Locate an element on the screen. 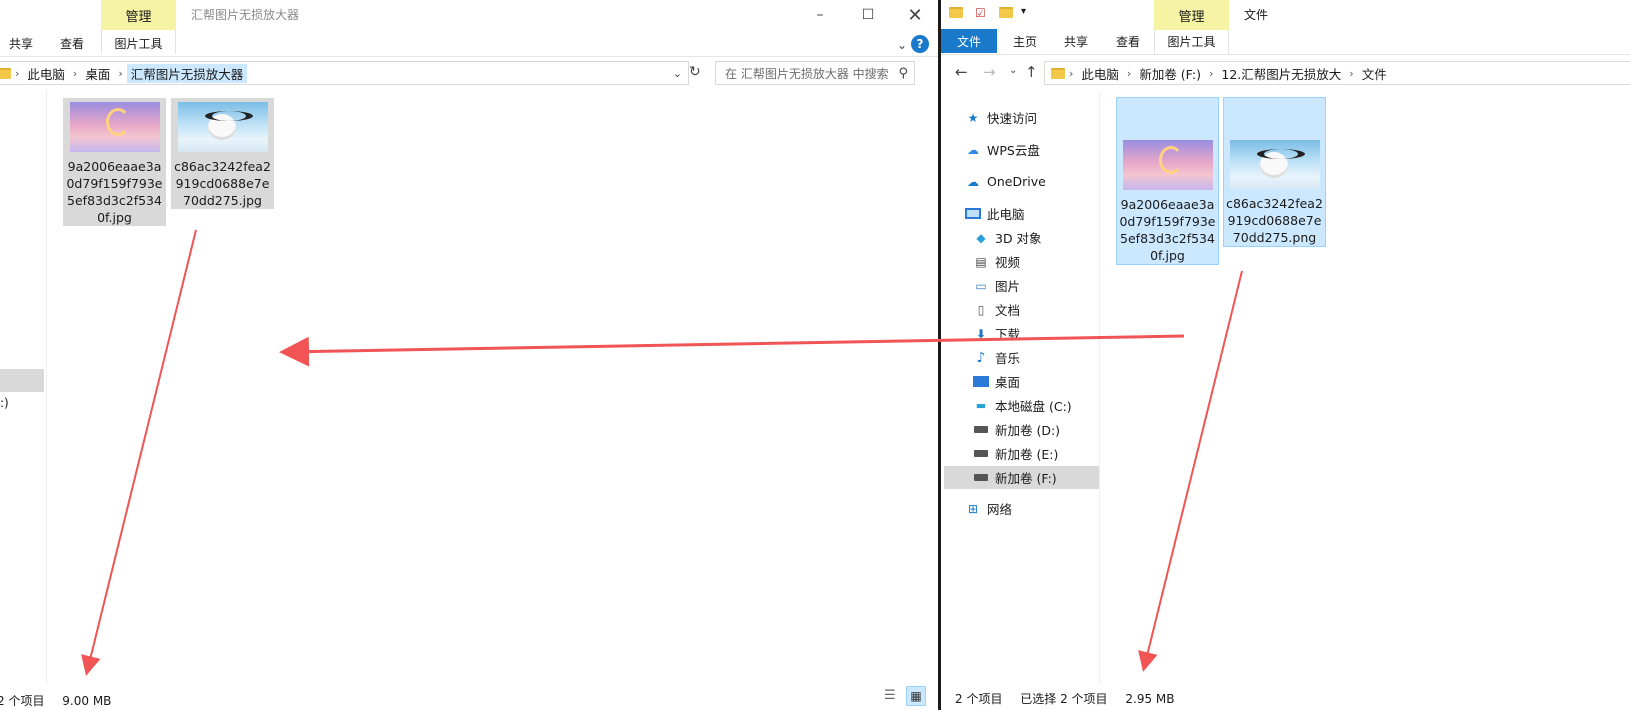 This screenshot has height=710, width=1630. nav-label: OneDrive is located at coordinates (1016, 181).